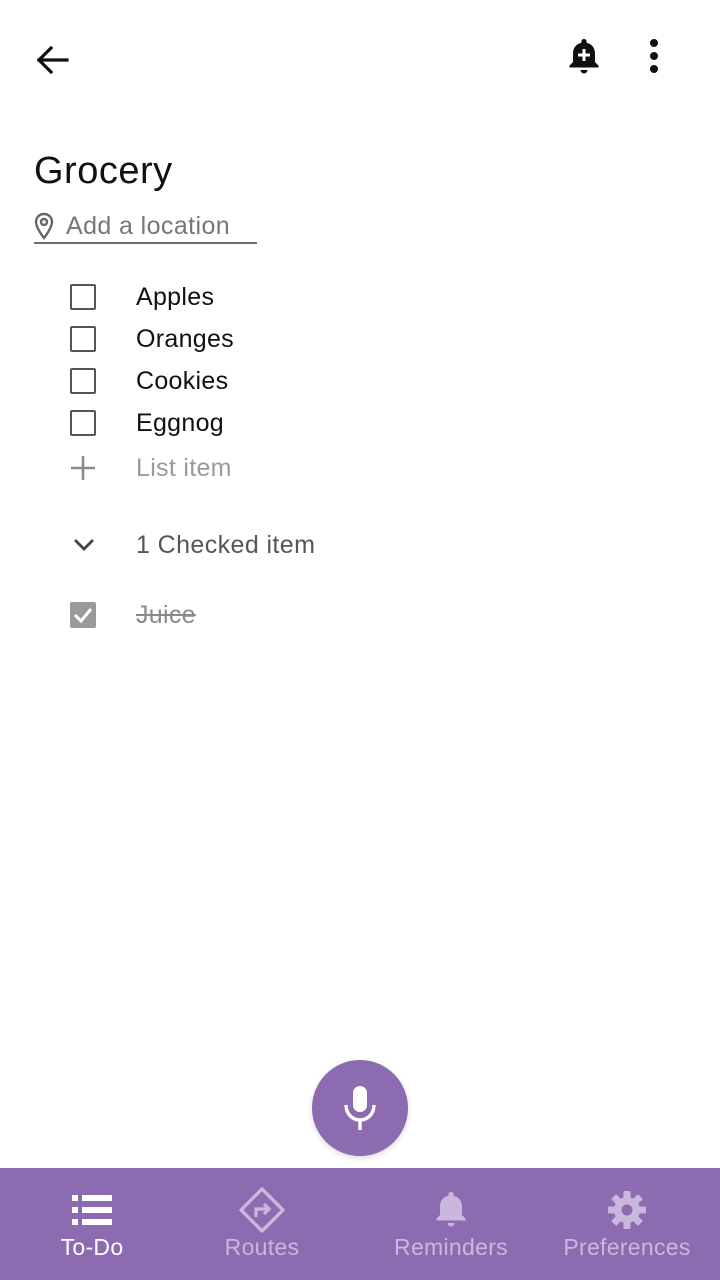 The width and height of the screenshot is (720, 1280). I want to click on location-placeholder: Add a location, so click(148, 225).